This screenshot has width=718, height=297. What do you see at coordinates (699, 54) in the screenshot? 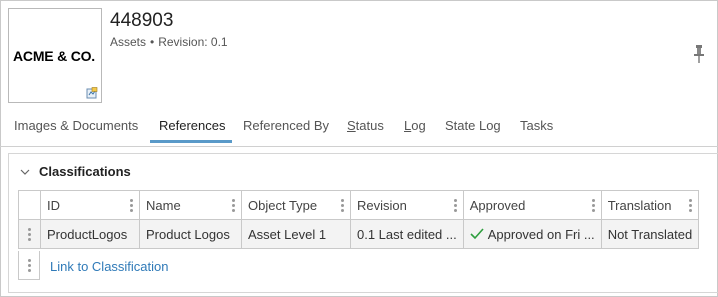
I see `pin-icon` at bounding box center [699, 54].